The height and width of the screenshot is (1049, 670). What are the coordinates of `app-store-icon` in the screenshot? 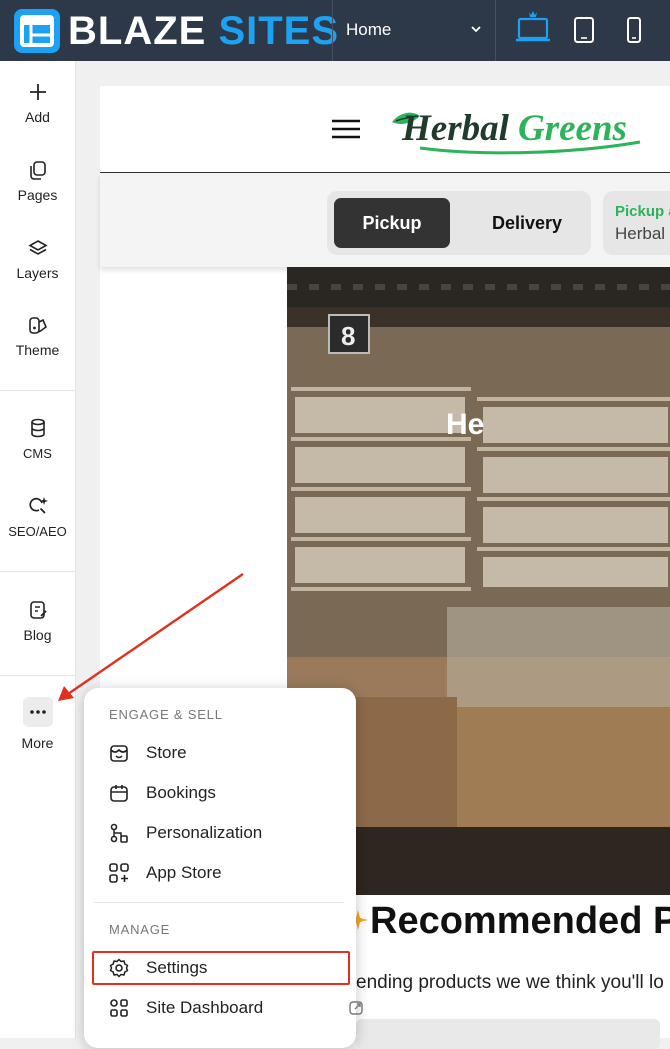 It's located at (119, 873).